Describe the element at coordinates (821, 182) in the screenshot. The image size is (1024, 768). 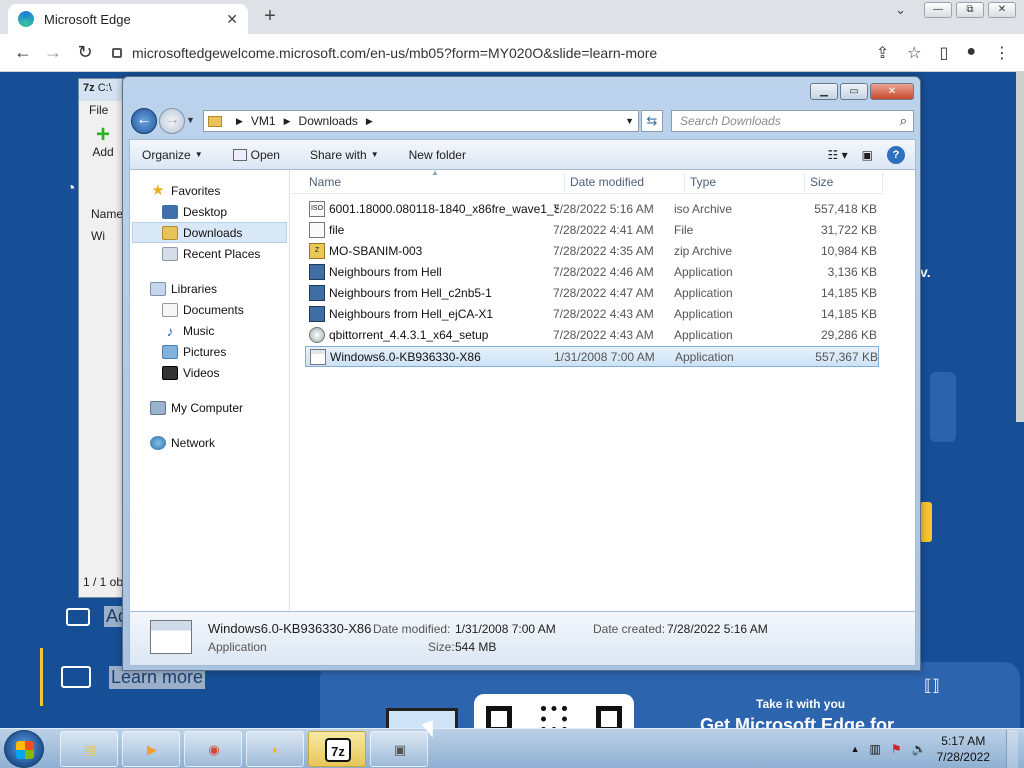
I see `column-header-size: Size` at that location.